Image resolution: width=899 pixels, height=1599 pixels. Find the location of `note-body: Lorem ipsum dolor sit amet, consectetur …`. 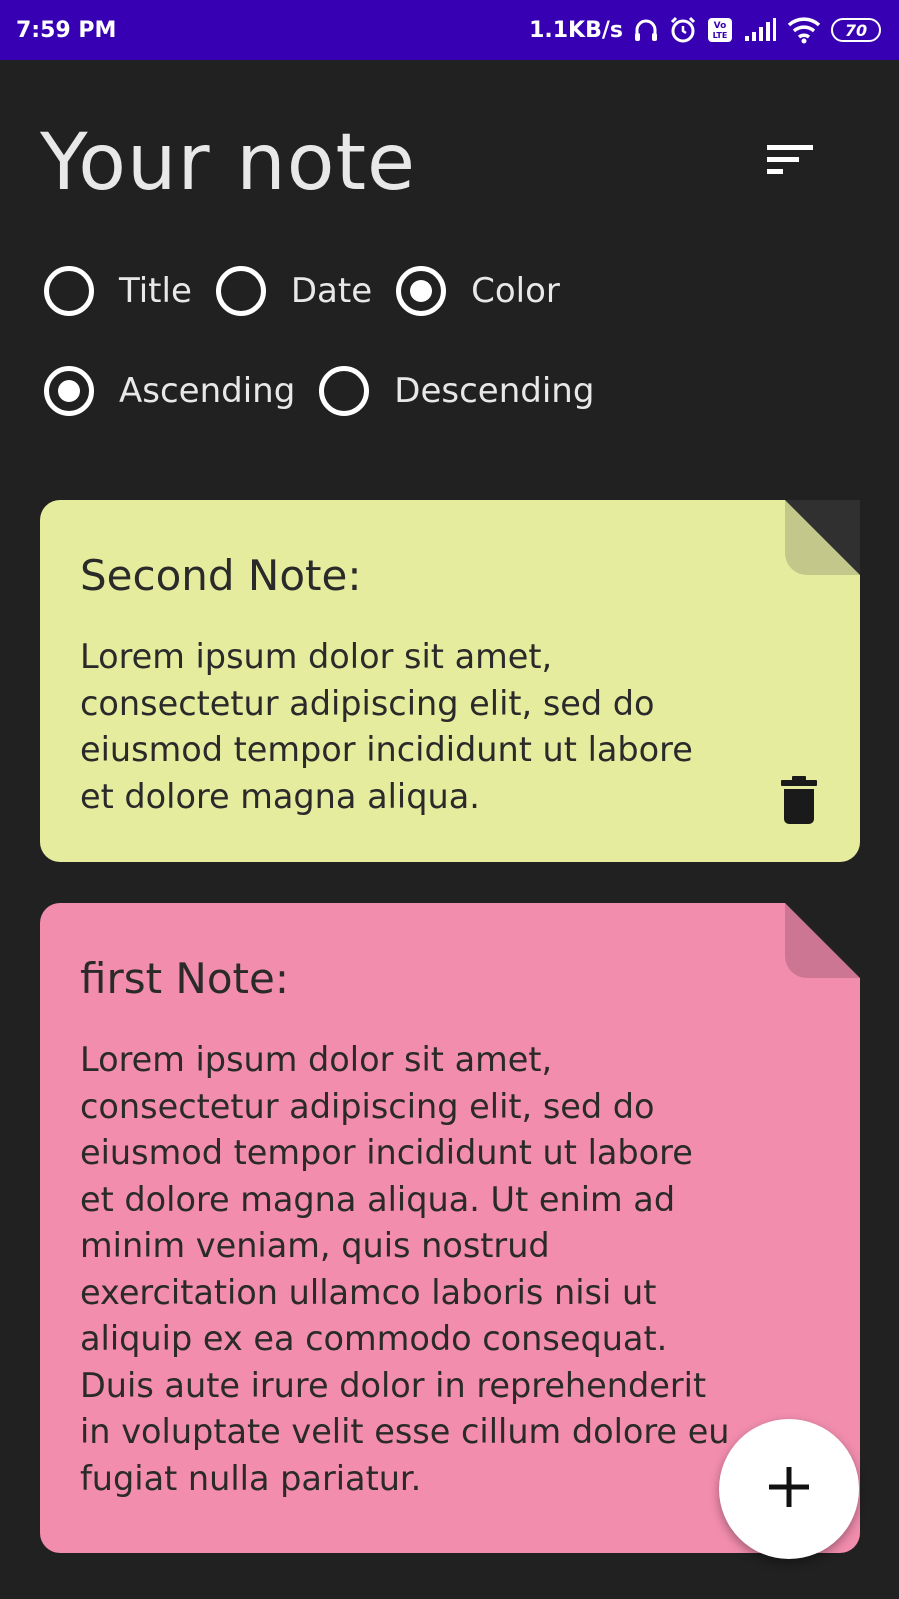

note-body: Lorem ipsum dolor sit amet, consectetur … is located at coordinates (386, 726).